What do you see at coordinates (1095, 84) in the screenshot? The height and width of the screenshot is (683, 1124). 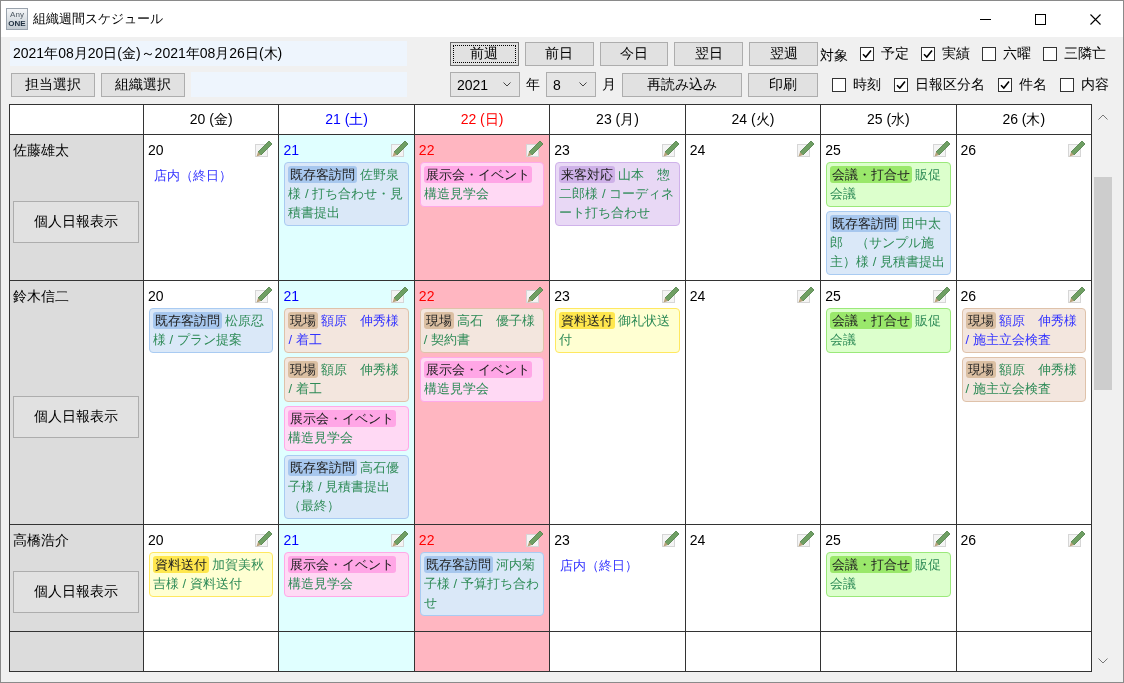 I see `checkbox-label: 内容` at bounding box center [1095, 84].